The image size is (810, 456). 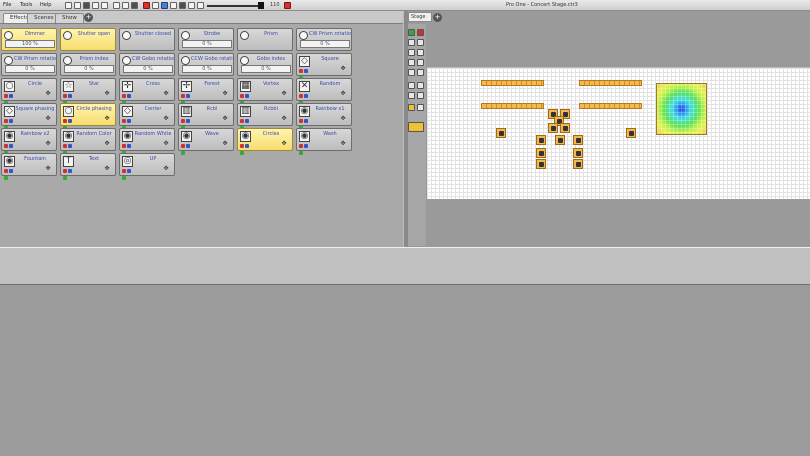 I want to click on effect-button: Gobo index 0 %, so click(x=265, y=64).